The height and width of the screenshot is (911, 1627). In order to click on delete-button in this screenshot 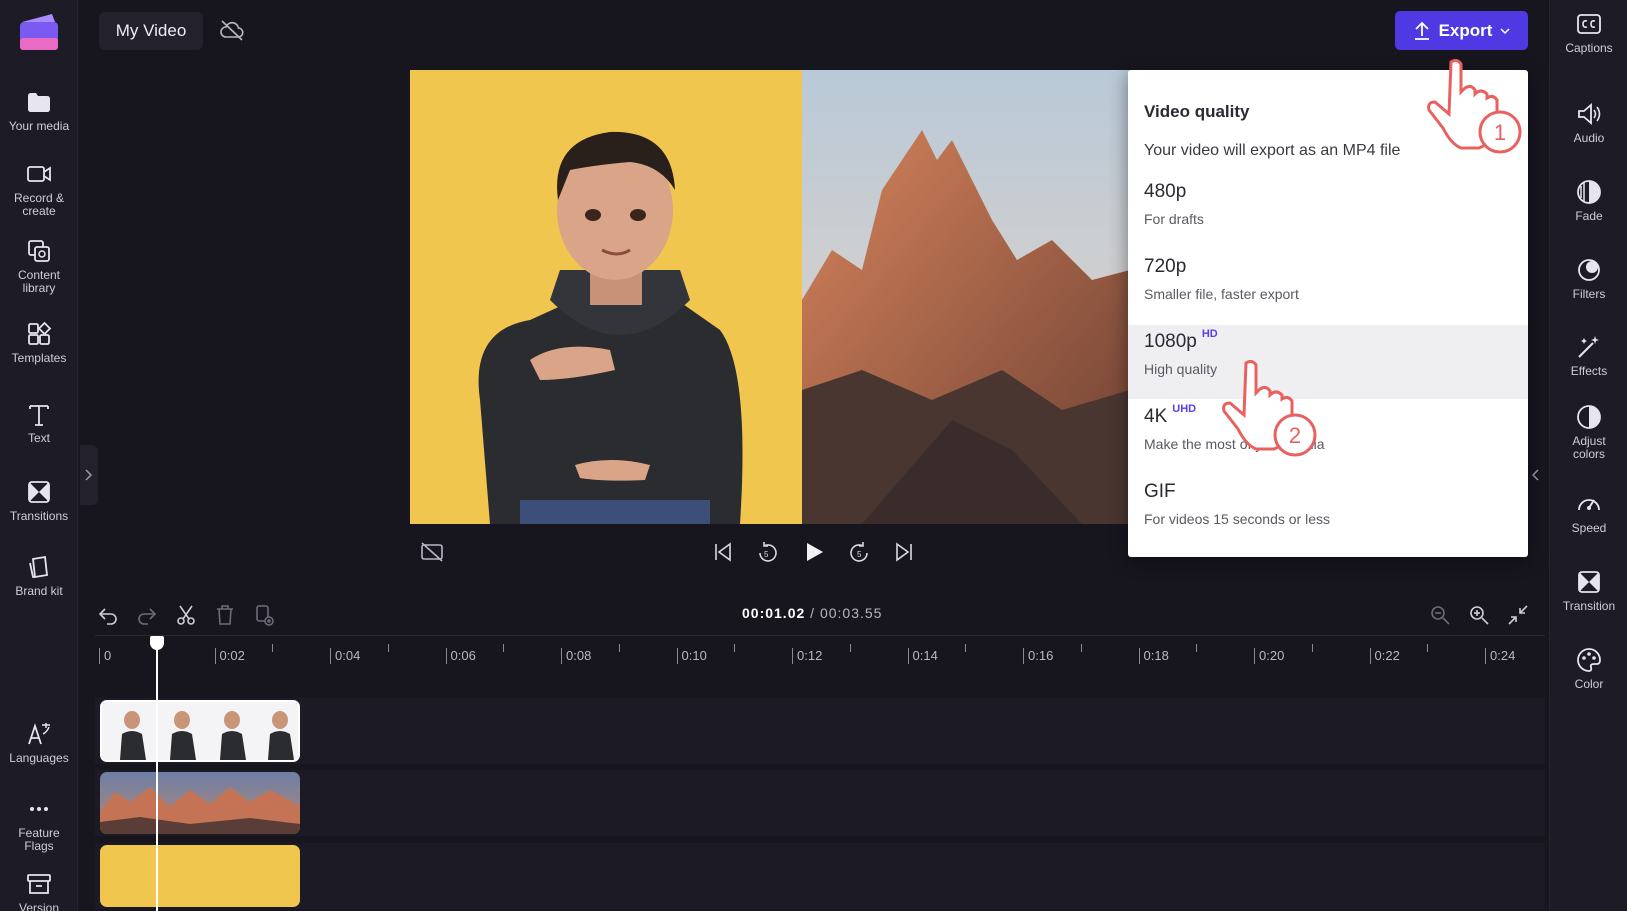, I will do `click(225, 617)`.